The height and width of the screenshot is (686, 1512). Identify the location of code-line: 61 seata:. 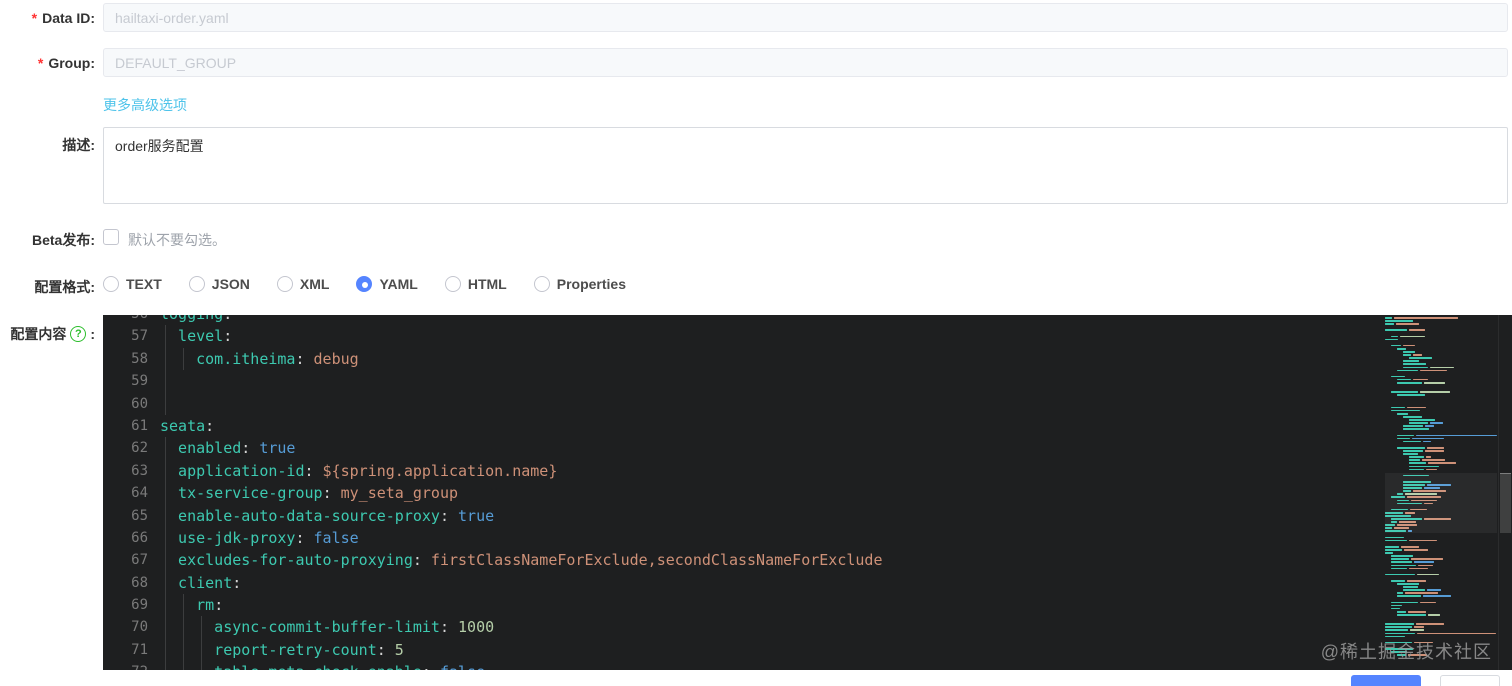
(807, 426).